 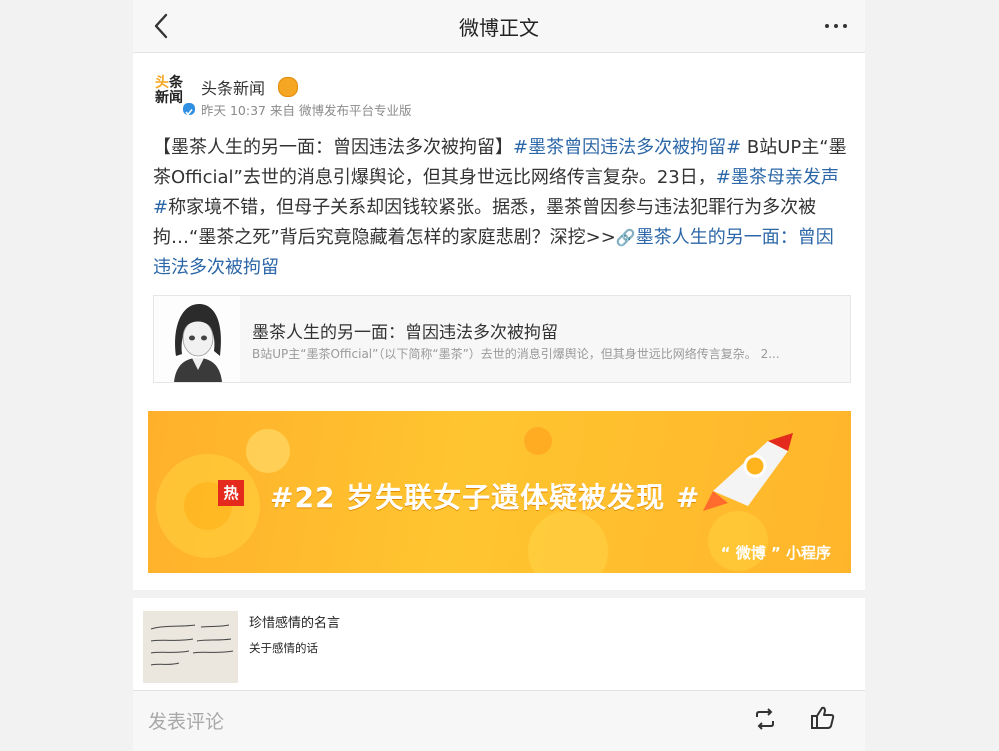 I want to click on recommend-item: 珍惜感情的名言 关于感情的话, so click(x=499, y=644).